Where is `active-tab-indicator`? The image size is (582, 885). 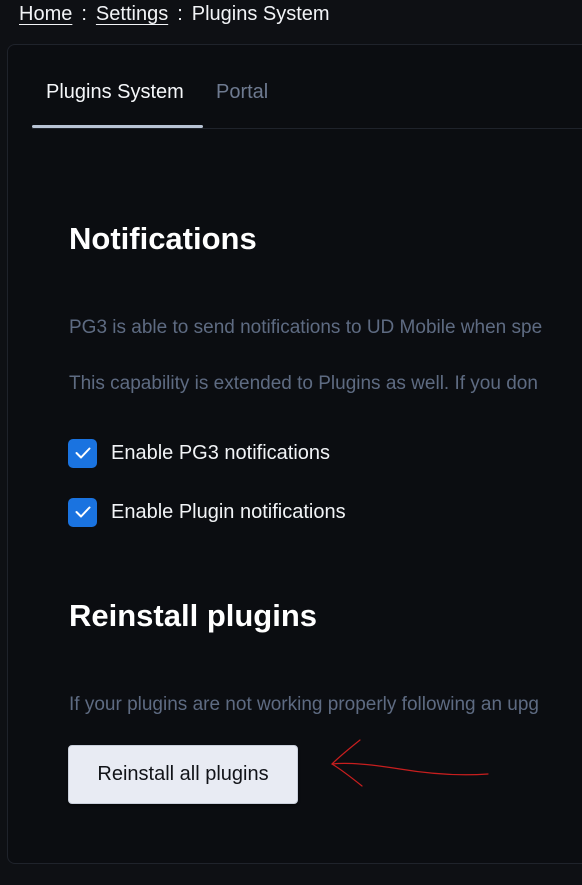
active-tab-indicator is located at coordinates (117, 126).